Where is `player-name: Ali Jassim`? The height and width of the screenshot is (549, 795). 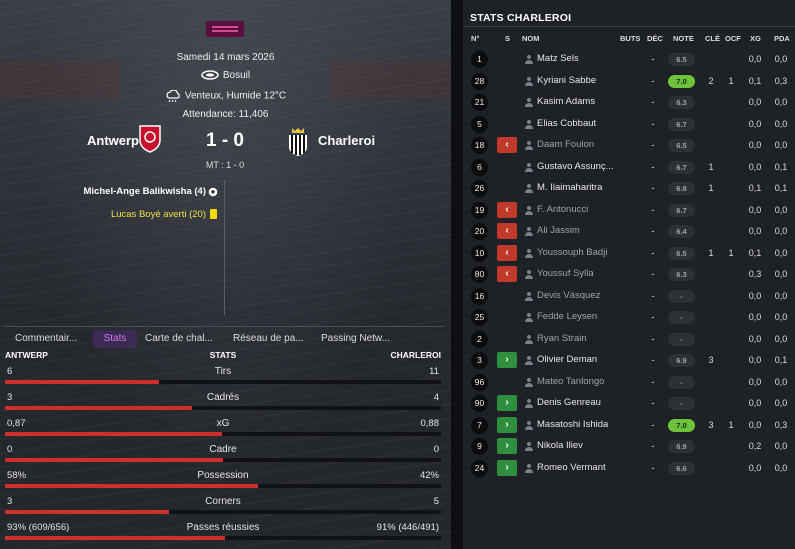
player-name: Ali Jassim is located at coordinates (558, 230).